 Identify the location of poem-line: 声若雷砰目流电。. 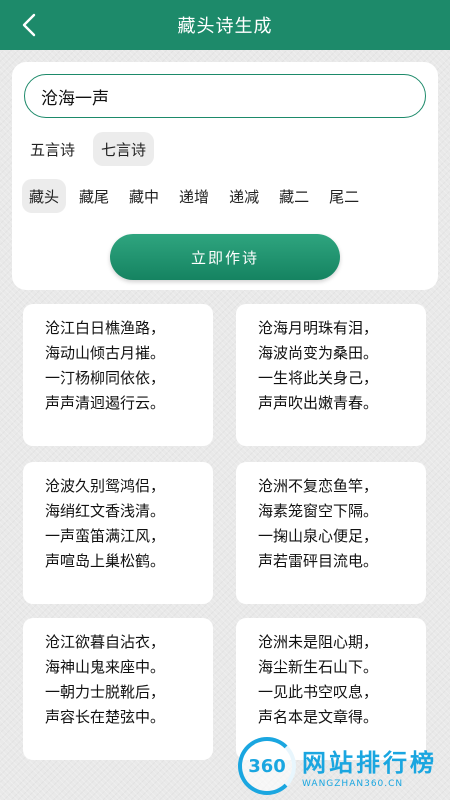
(318, 561).